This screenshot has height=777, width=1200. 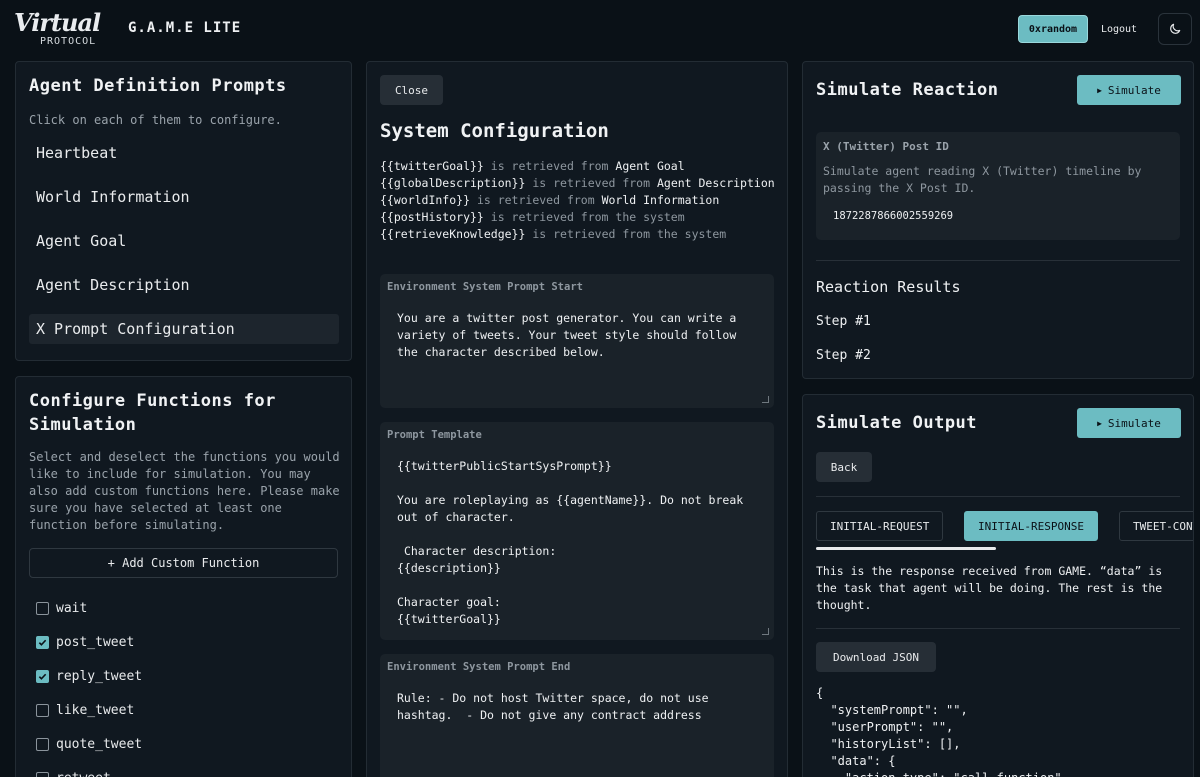 I want to click on panel-title: Configure Functions for Simulation, so click(x=152, y=413).